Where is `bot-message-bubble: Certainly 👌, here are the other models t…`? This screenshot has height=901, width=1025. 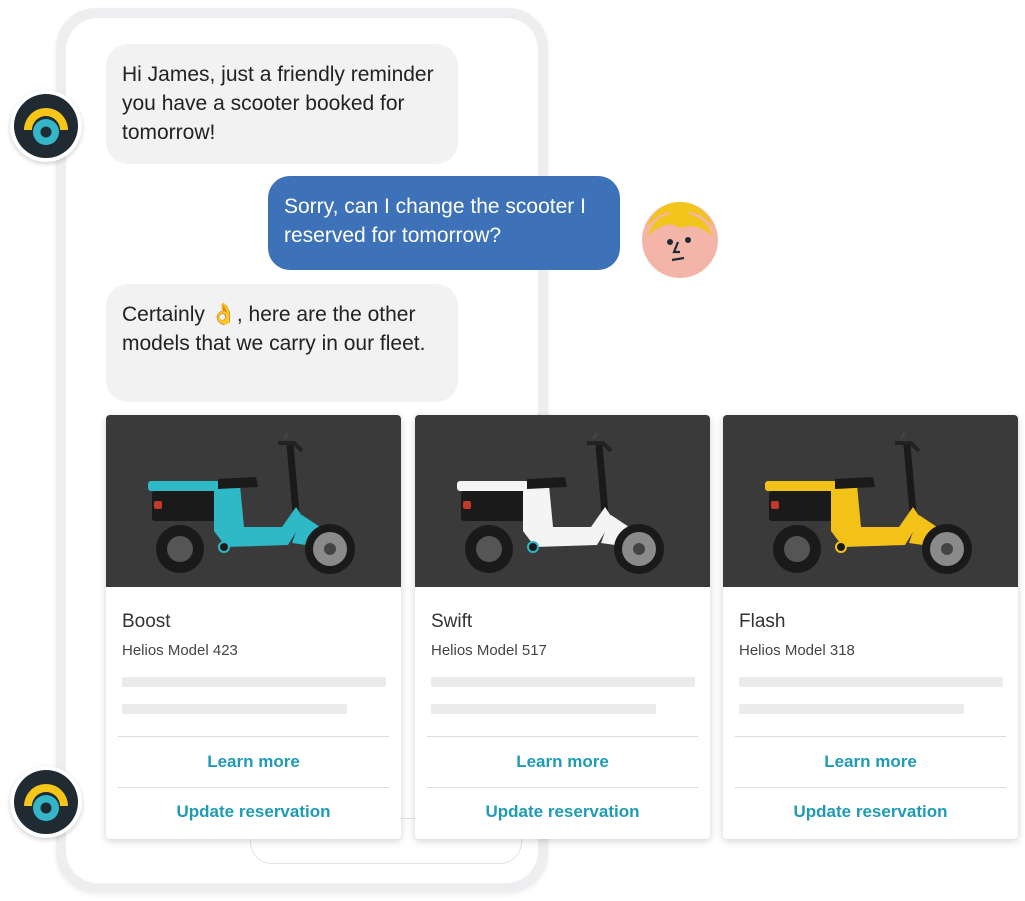
bot-message-bubble: Certainly 👌, here are the other models t… is located at coordinates (282, 343).